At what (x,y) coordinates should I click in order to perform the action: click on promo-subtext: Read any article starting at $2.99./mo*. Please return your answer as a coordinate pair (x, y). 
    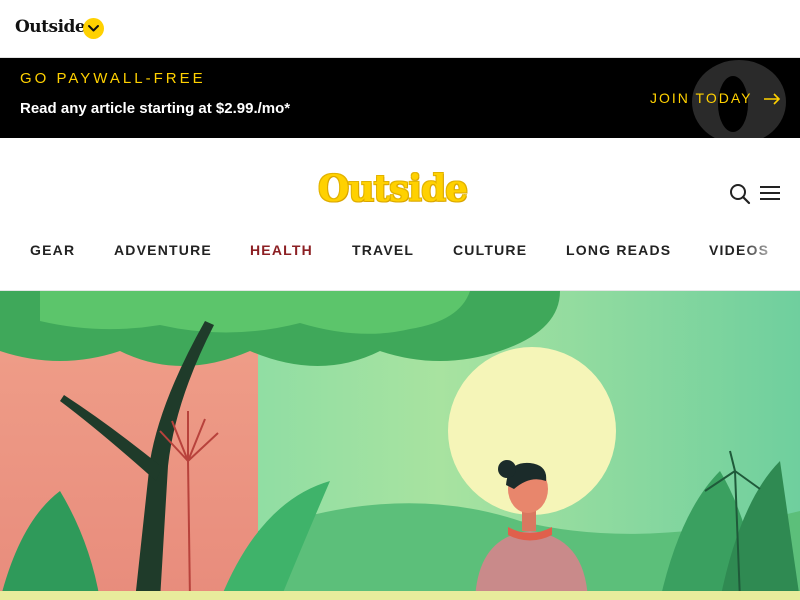
    Looking at the image, I should click on (155, 108).